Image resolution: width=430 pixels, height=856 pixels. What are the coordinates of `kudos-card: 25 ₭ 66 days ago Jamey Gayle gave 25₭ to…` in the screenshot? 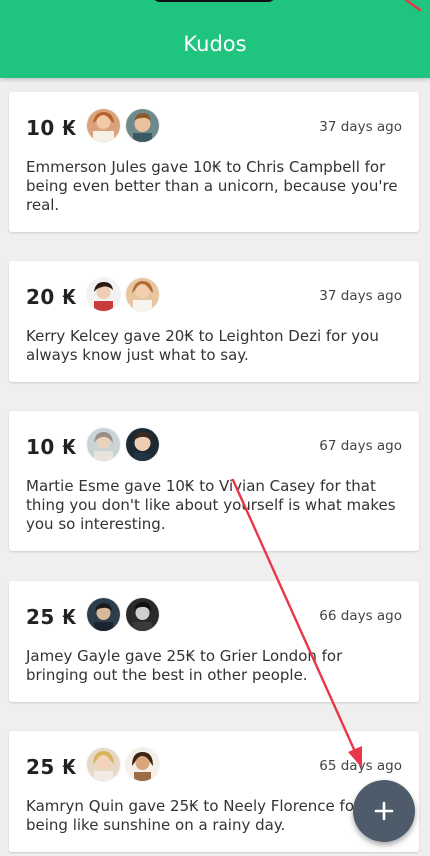 It's located at (214, 641).